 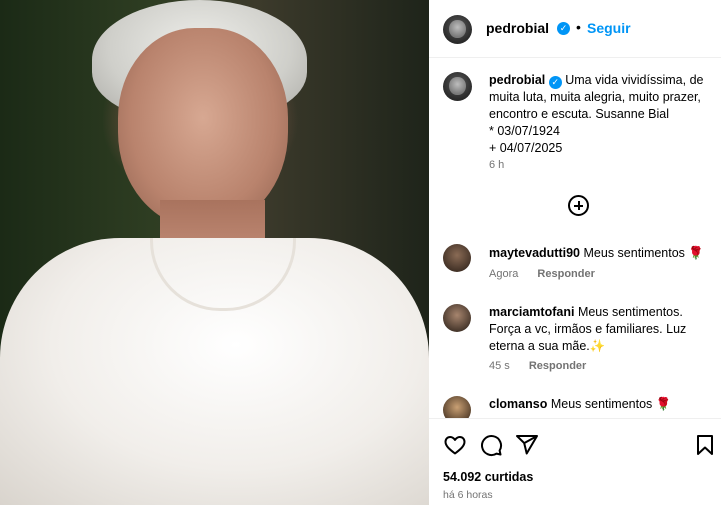 I want to click on comment-icon, so click(x=491, y=445).